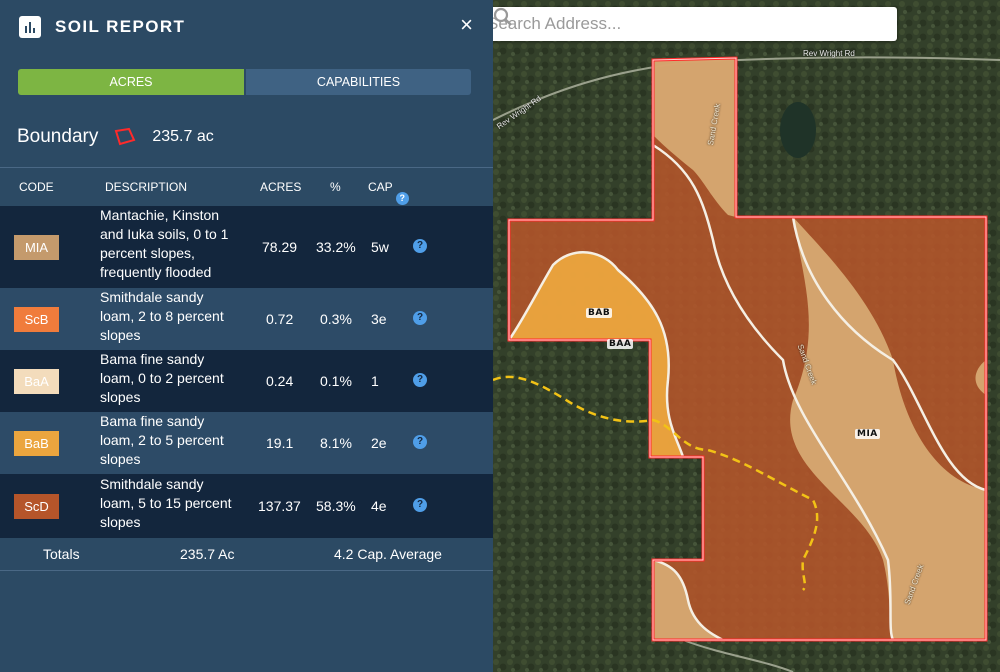 Image resolution: width=1000 pixels, height=672 pixels. I want to click on soil-percent: 58.3%, so click(336, 506).